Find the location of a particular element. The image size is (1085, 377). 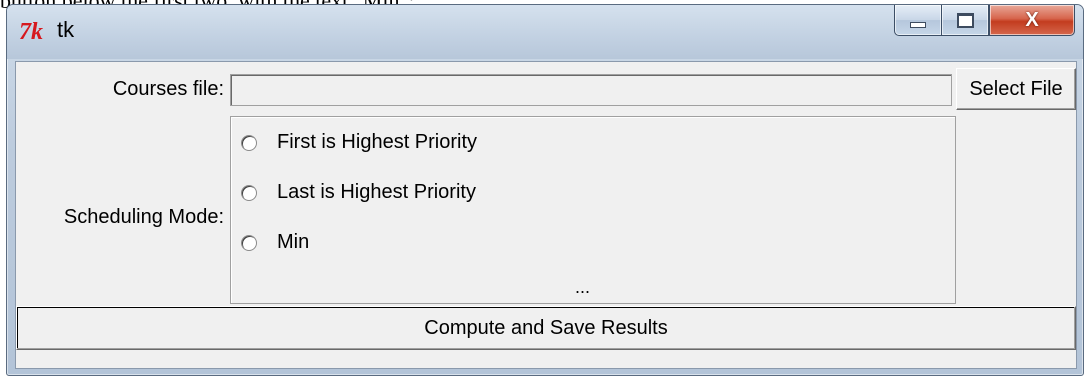

radio-label: Last is Highest Priority is located at coordinates (376, 192).